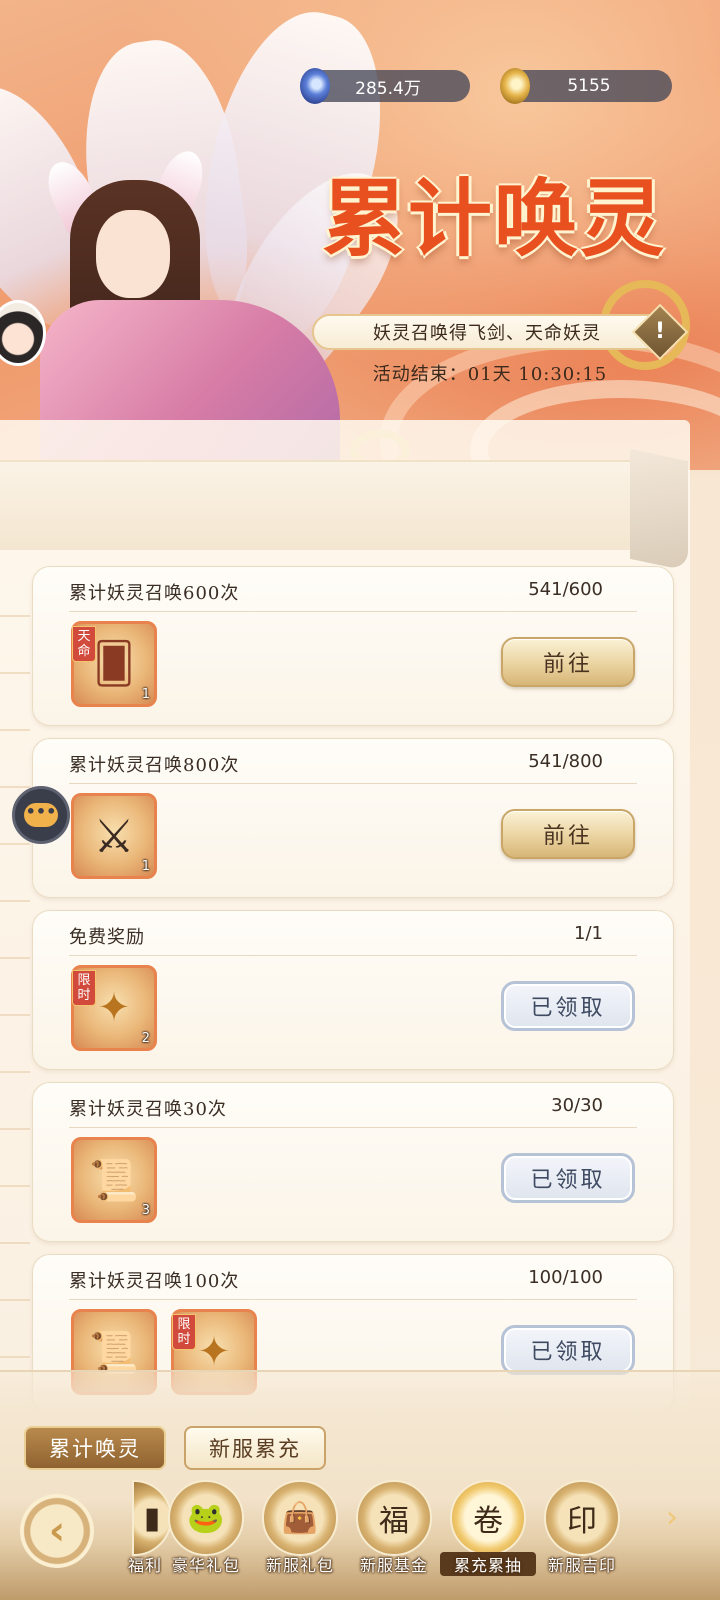 The height and width of the screenshot is (1600, 720). I want to click on event-end-timer: 活动结束：01天 10:30:15, so click(490, 373).